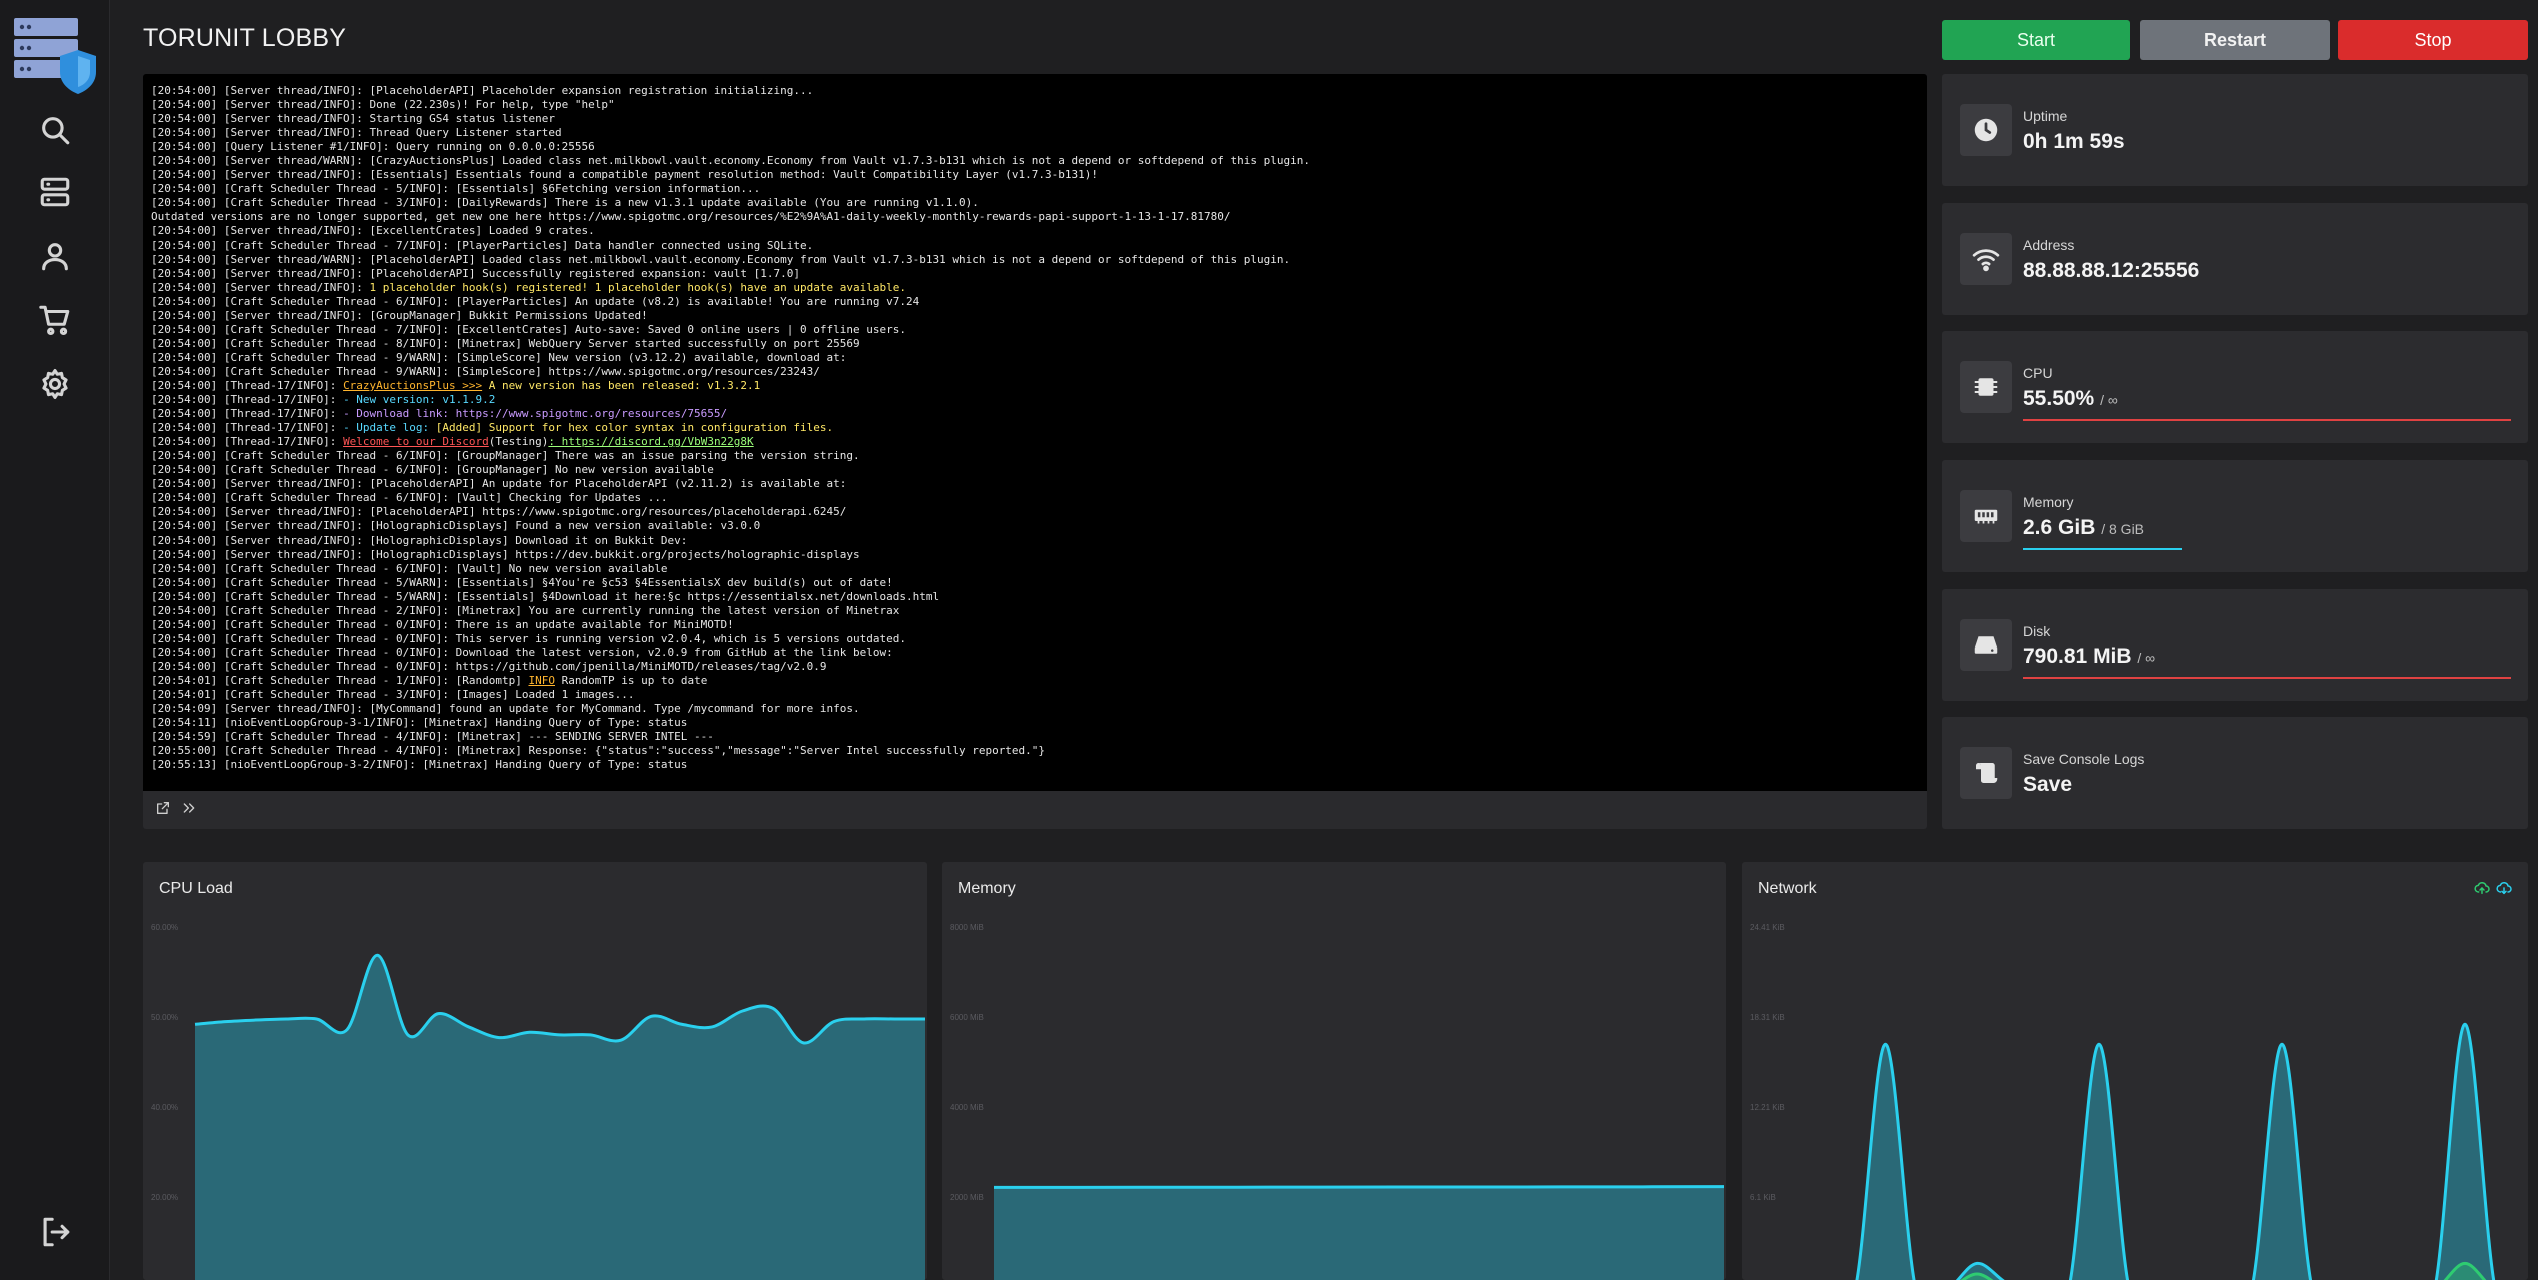  What do you see at coordinates (189, 810) in the screenshot?
I see `chevrons-right-icon` at bounding box center [189, 810].